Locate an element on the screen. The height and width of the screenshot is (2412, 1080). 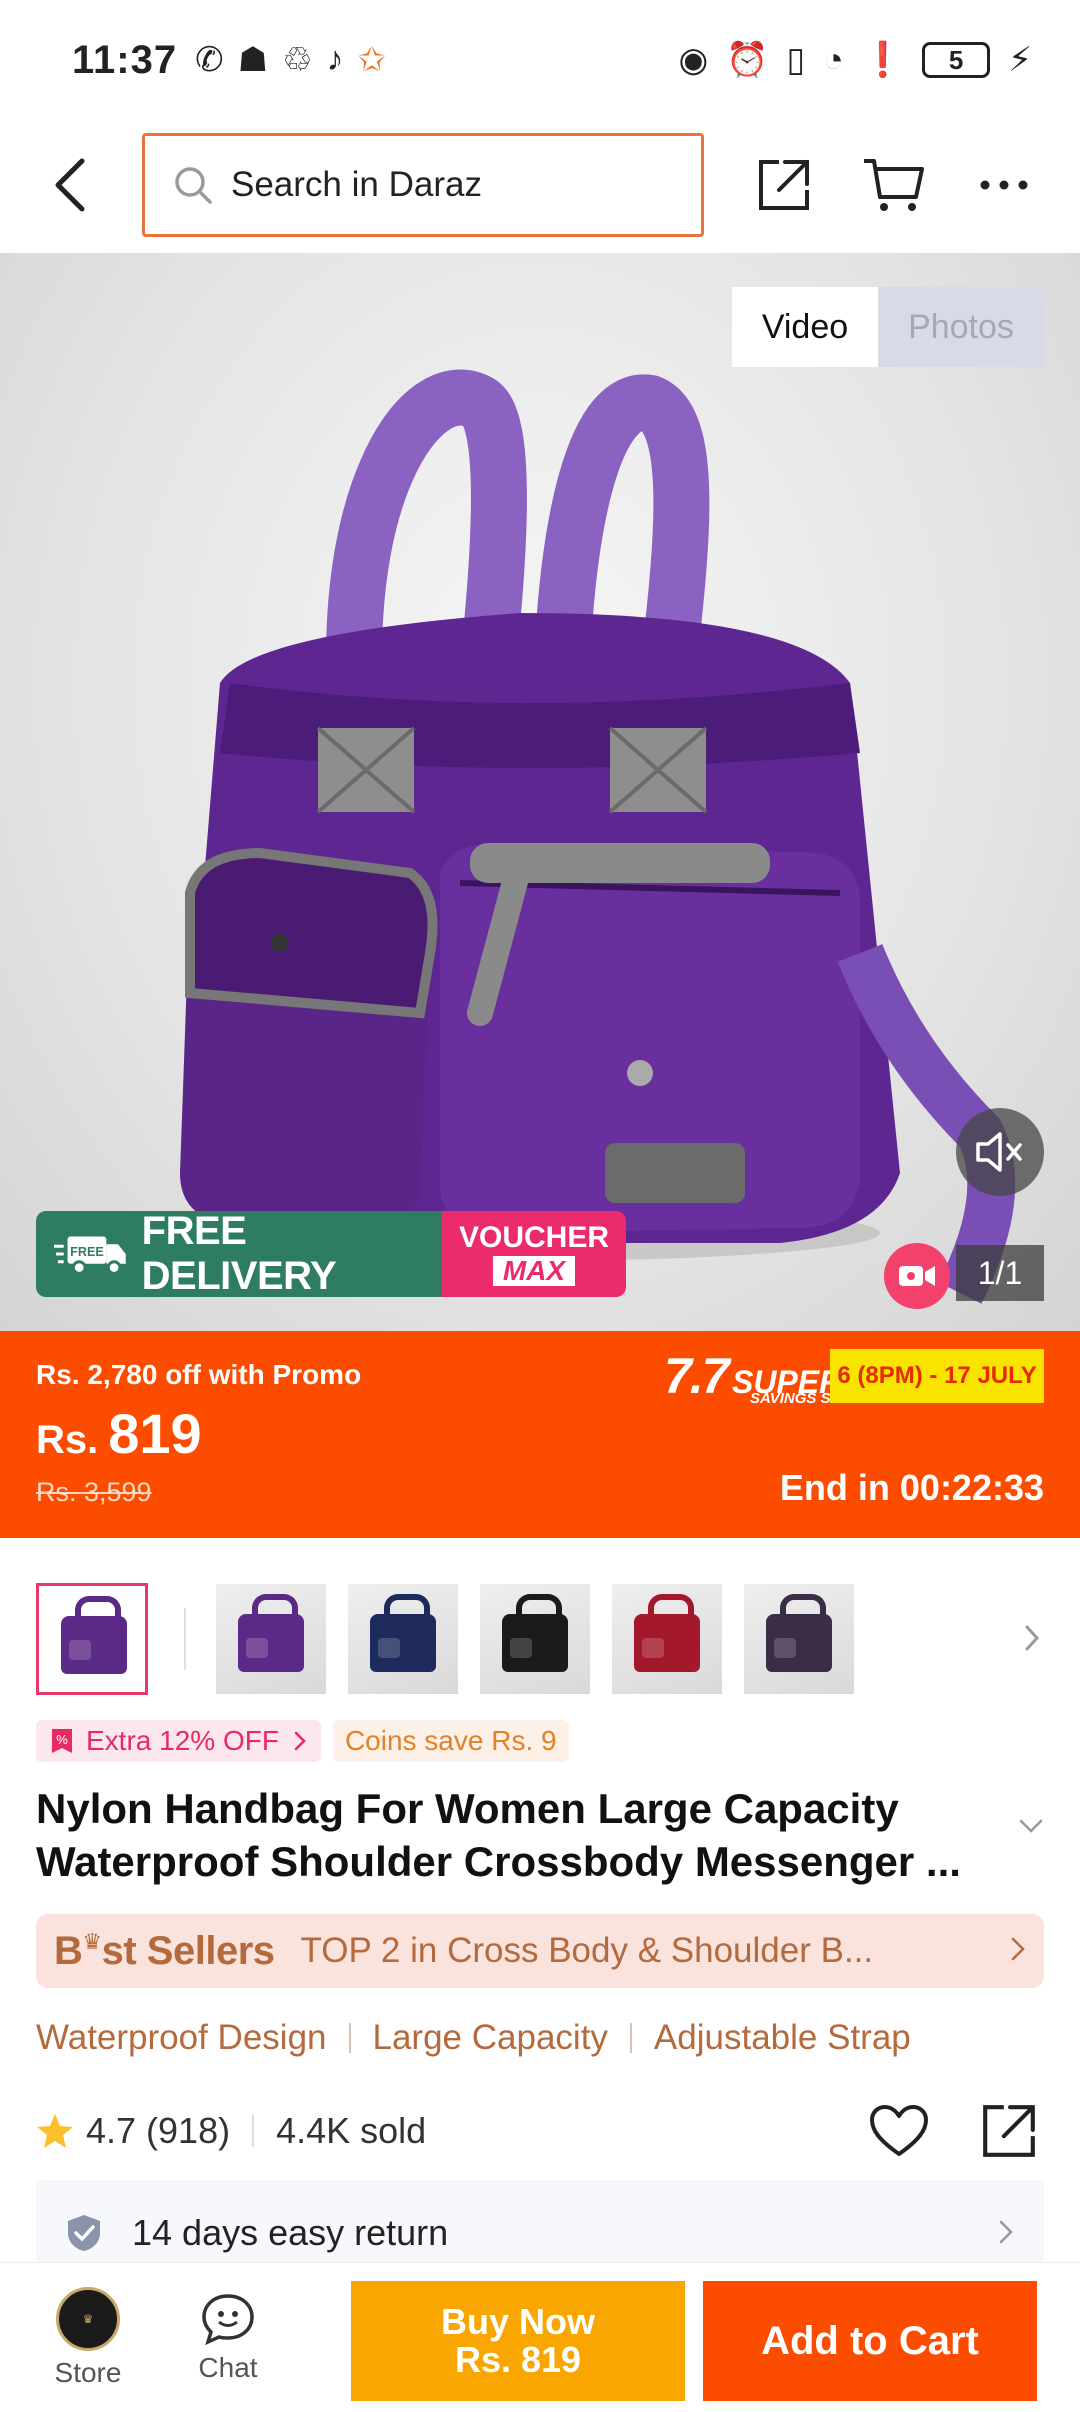
shield-check-icon is located at coordinates (84, 2233).